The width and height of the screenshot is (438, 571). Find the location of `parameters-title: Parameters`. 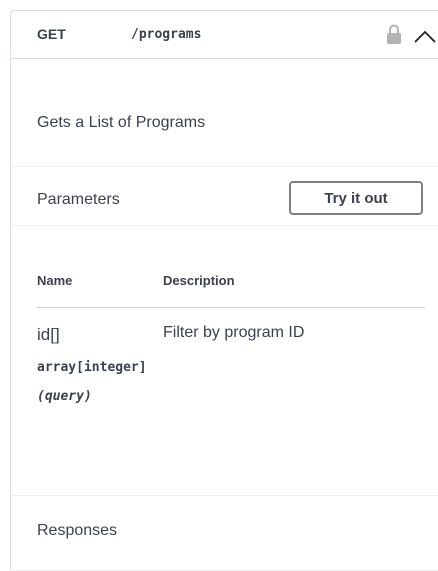

parameters-title: Parameters is located at coordinates (78, 199).